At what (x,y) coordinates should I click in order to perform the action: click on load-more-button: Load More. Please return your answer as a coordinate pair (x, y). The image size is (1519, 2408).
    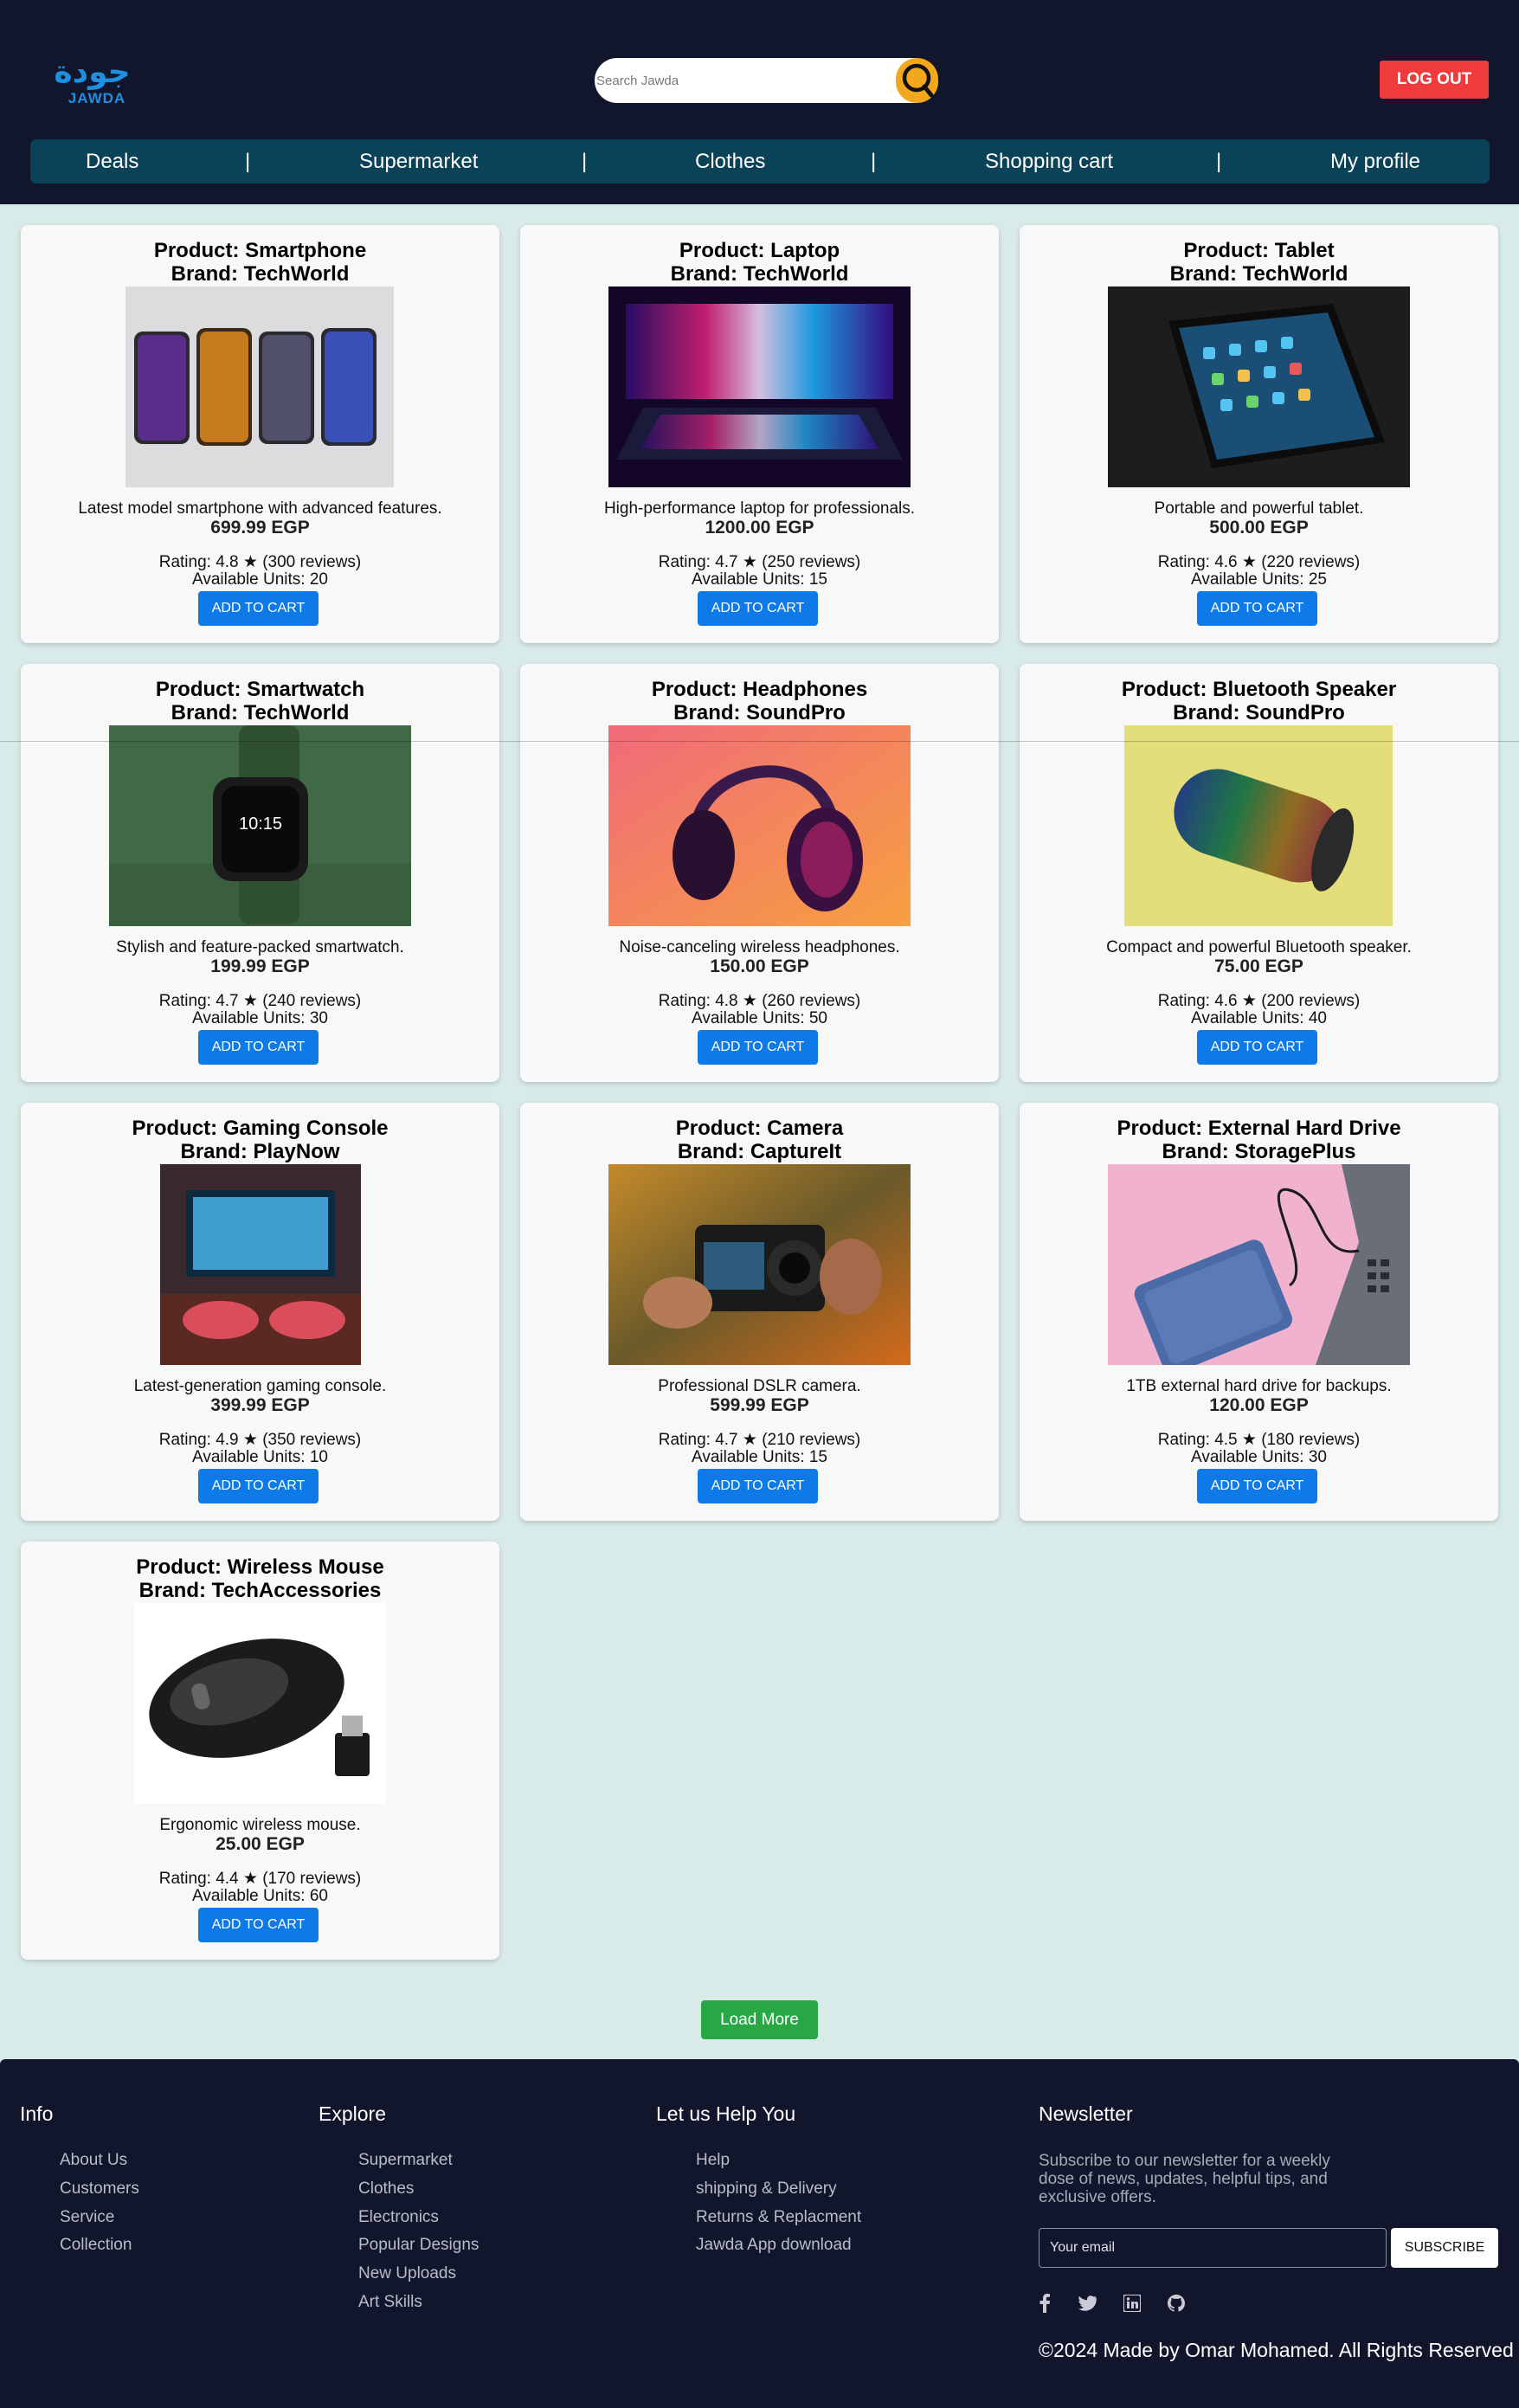
    Looking at the image, I should click on (759, 2020).